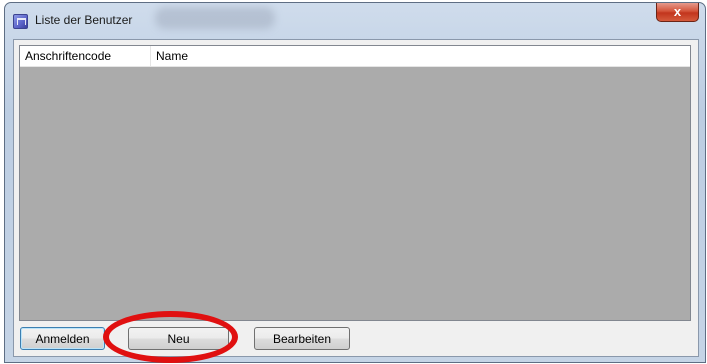  Describe the element at coordinates (62, 338) in the screenshot. I see `anmelden-button: Anmelden` at that location.